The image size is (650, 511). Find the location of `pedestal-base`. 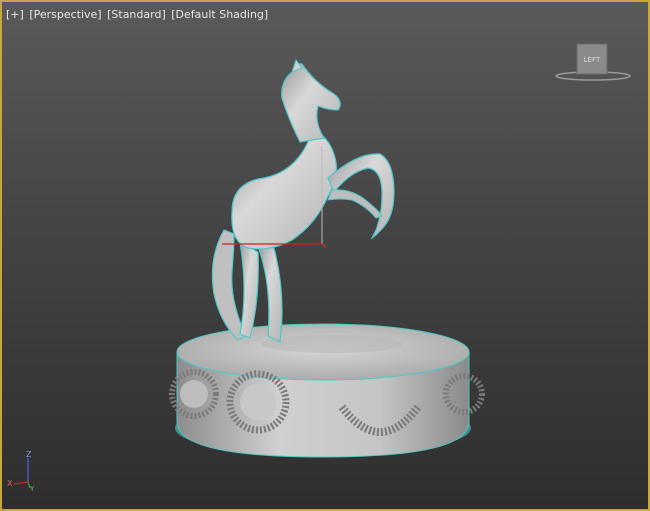

pedestal-base is located at coordinates (327, 390).